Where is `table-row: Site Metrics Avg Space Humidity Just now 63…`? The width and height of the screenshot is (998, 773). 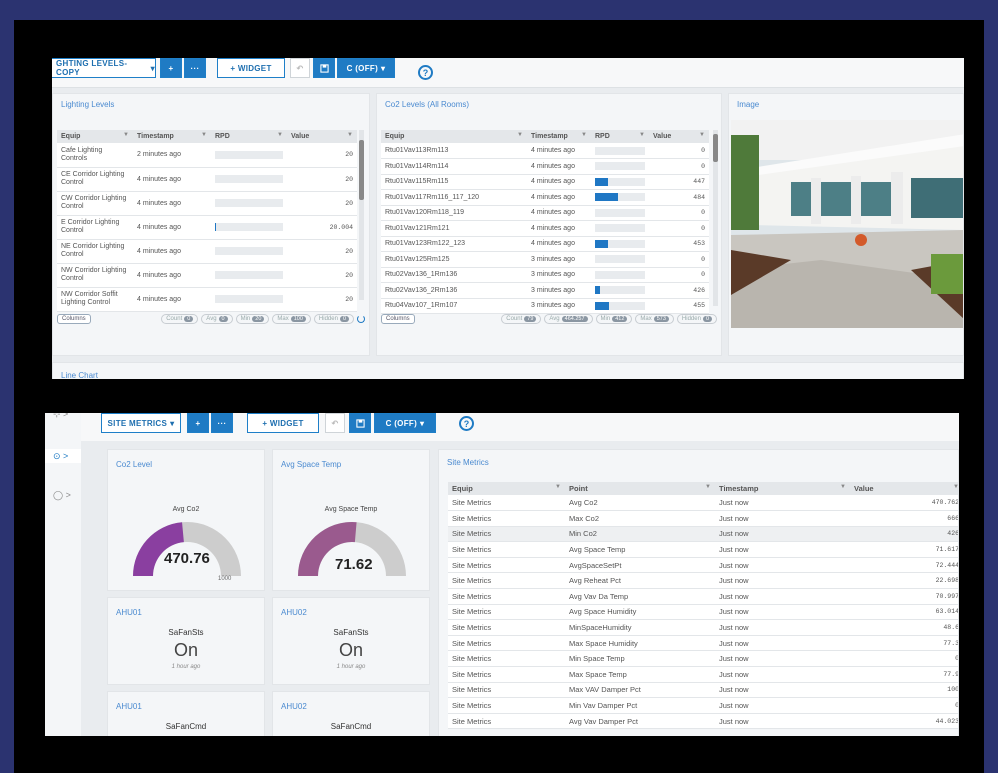
table-row: Site Metrics Avg Space Humidity Just now 63… is located at coordinates (703, 612).